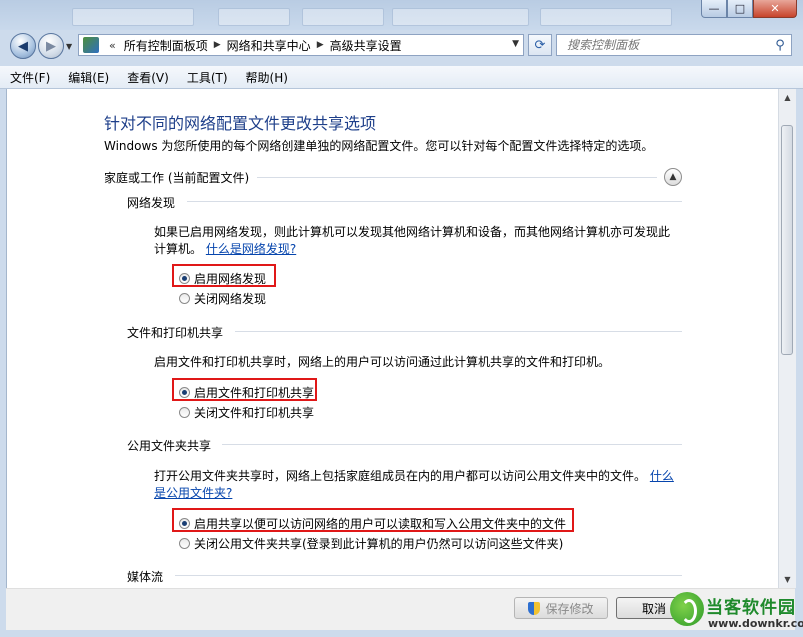 The height and width of the screenshot is (637, 803). What do you see at coordinates (23, 46) in the screenshot?
I see `back-button: ◀` at bounding box center [23, 46].